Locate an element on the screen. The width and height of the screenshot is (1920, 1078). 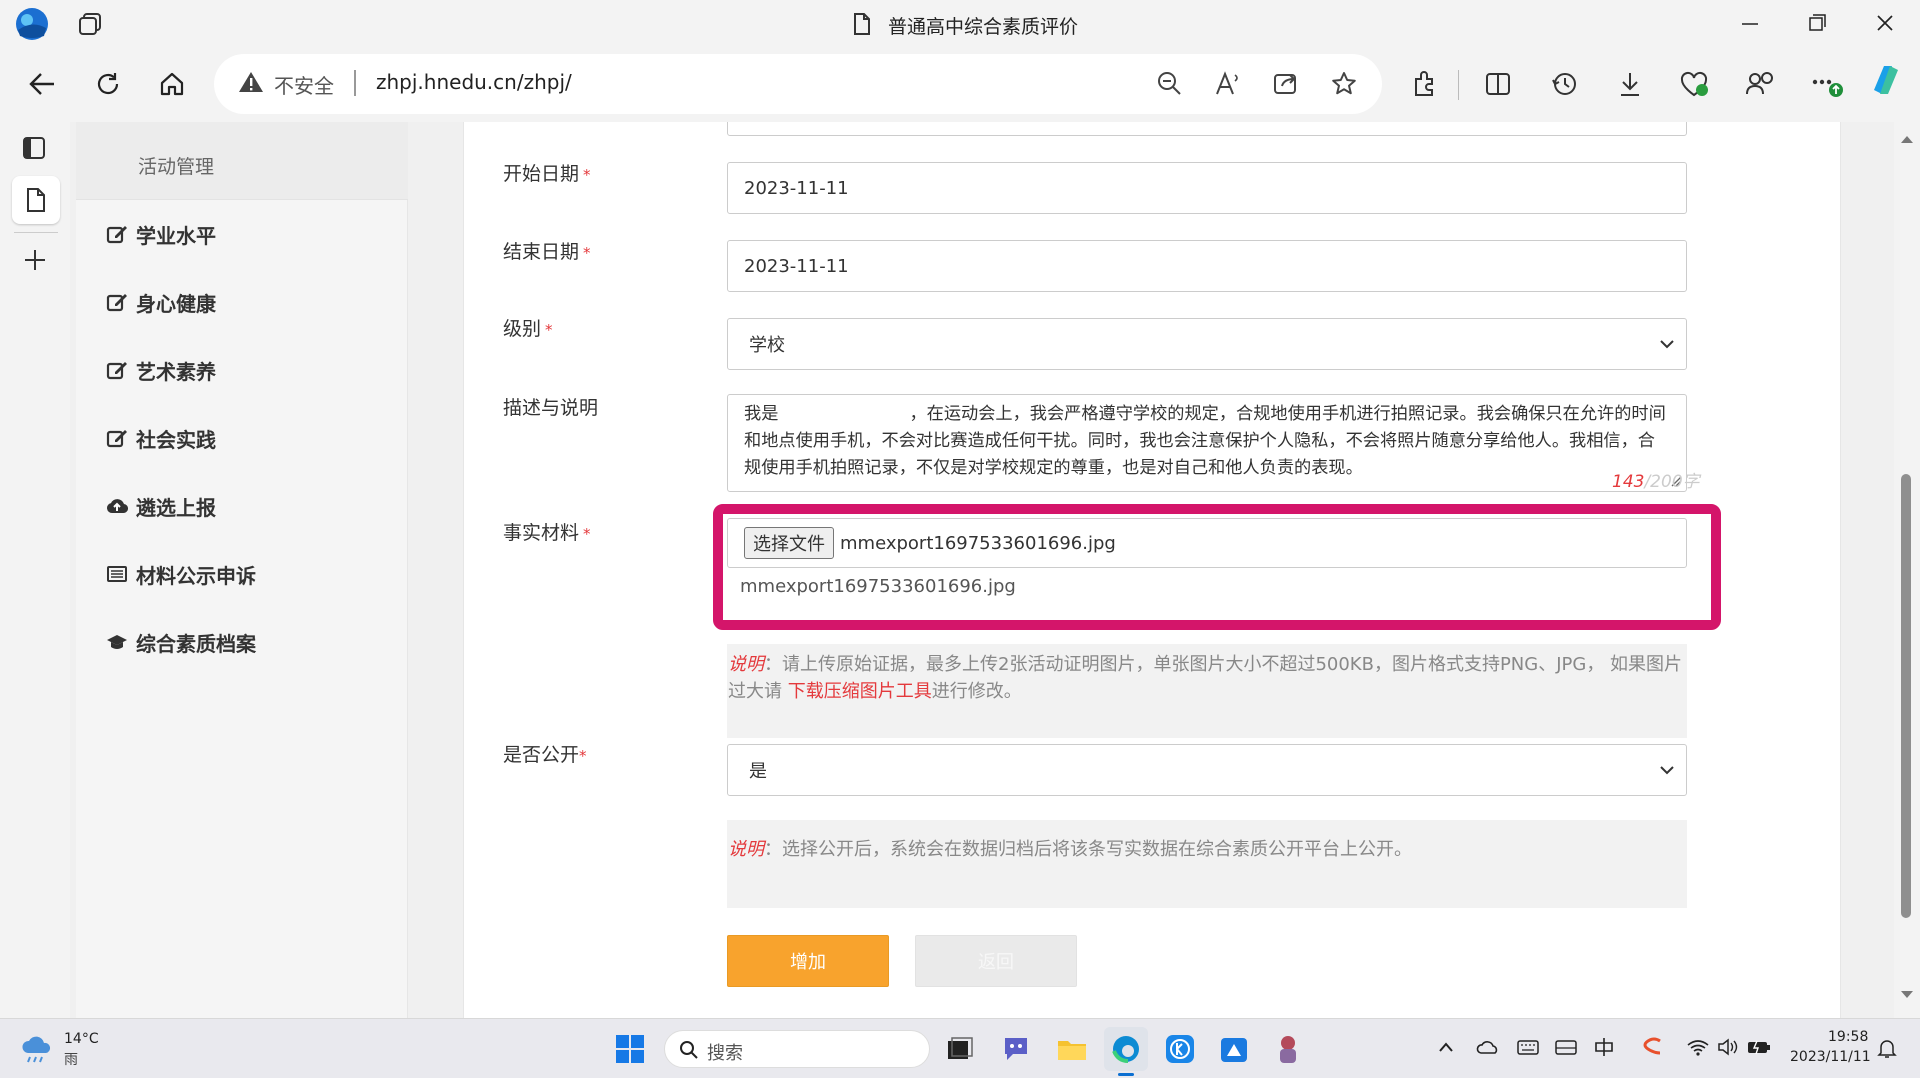
description-counter: 143/200字 is located at coordinates (1656, 482).